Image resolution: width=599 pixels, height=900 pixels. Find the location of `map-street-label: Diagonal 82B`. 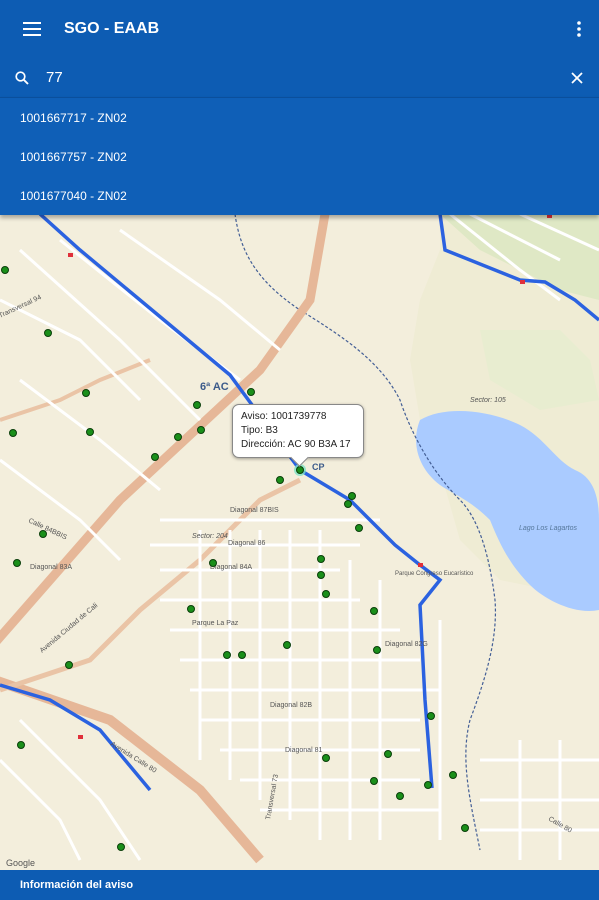

map-street-label: Diagonal 82B is located at coordinates (291, 705).